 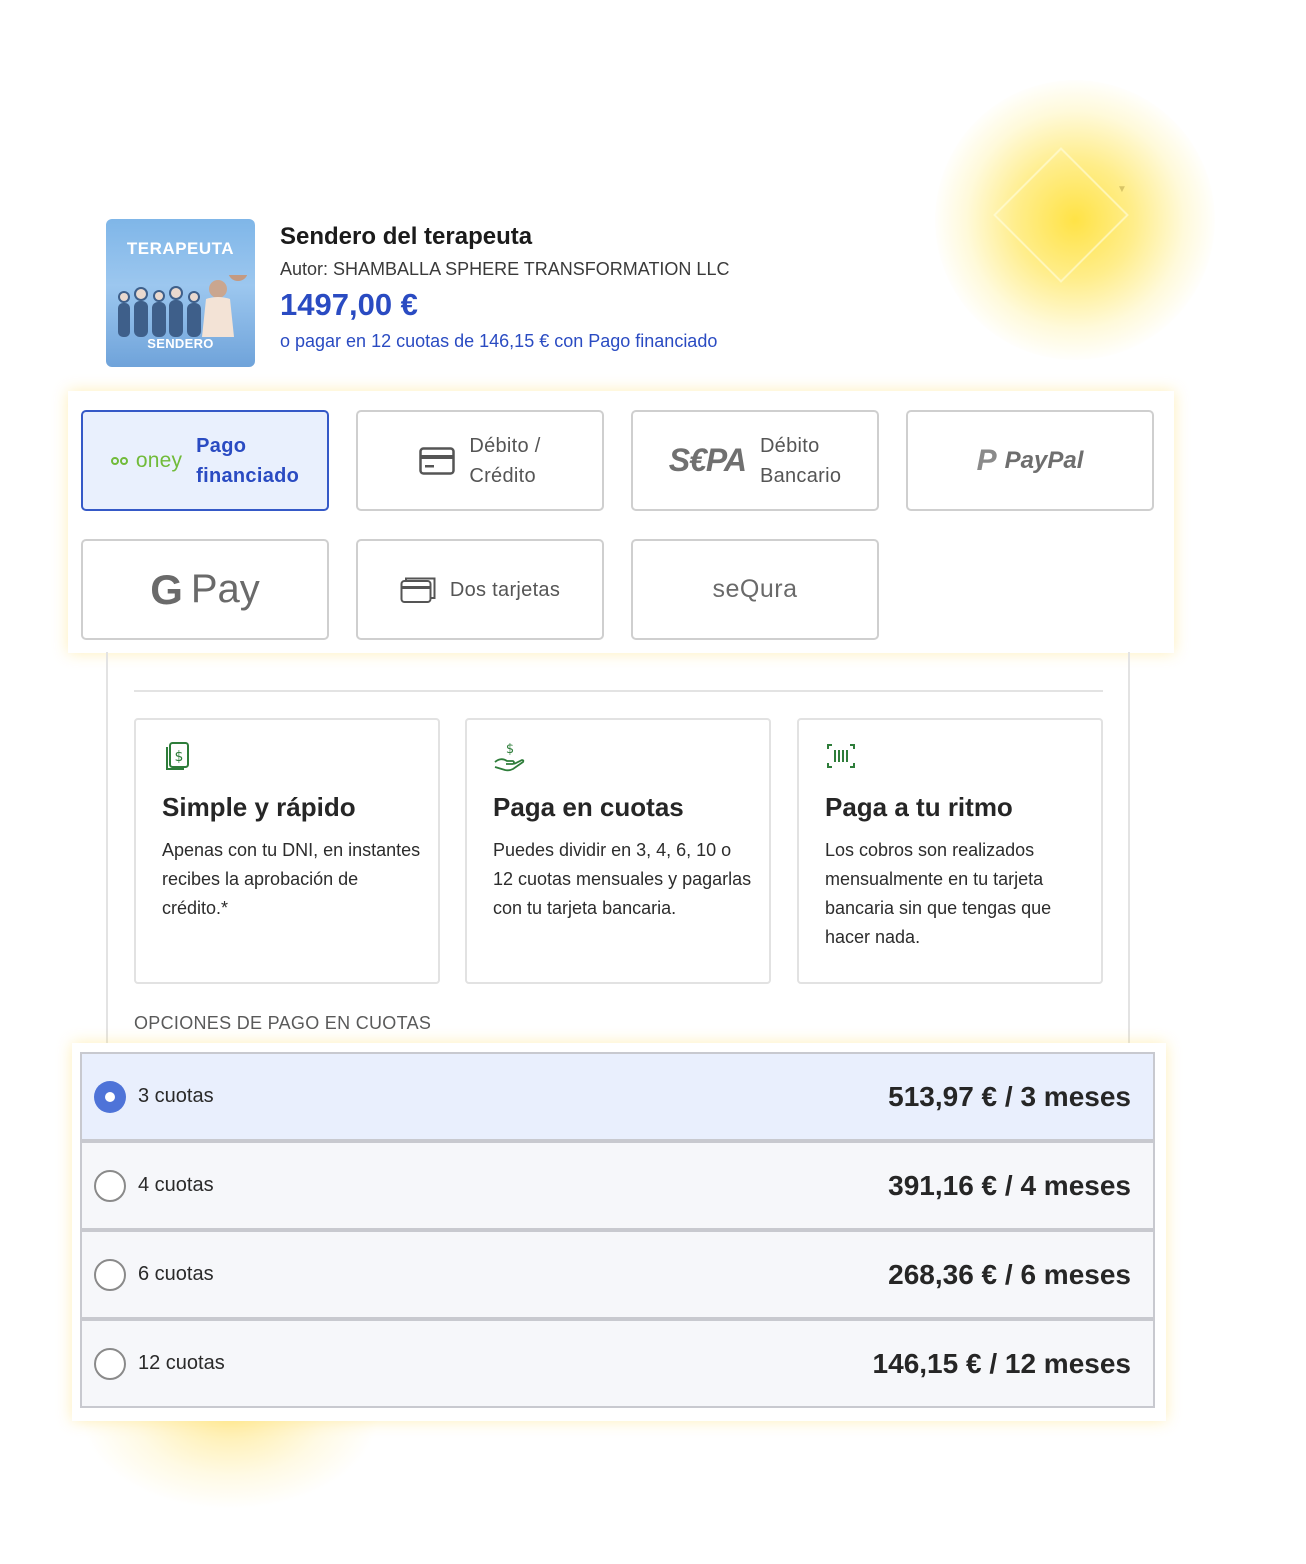 I want to click on google-pay-logo: G Pay, so click(x=205, y=589).